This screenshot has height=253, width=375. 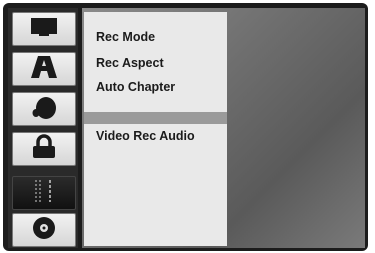 I want to click on disc-icon, so click(x=44, y=230).